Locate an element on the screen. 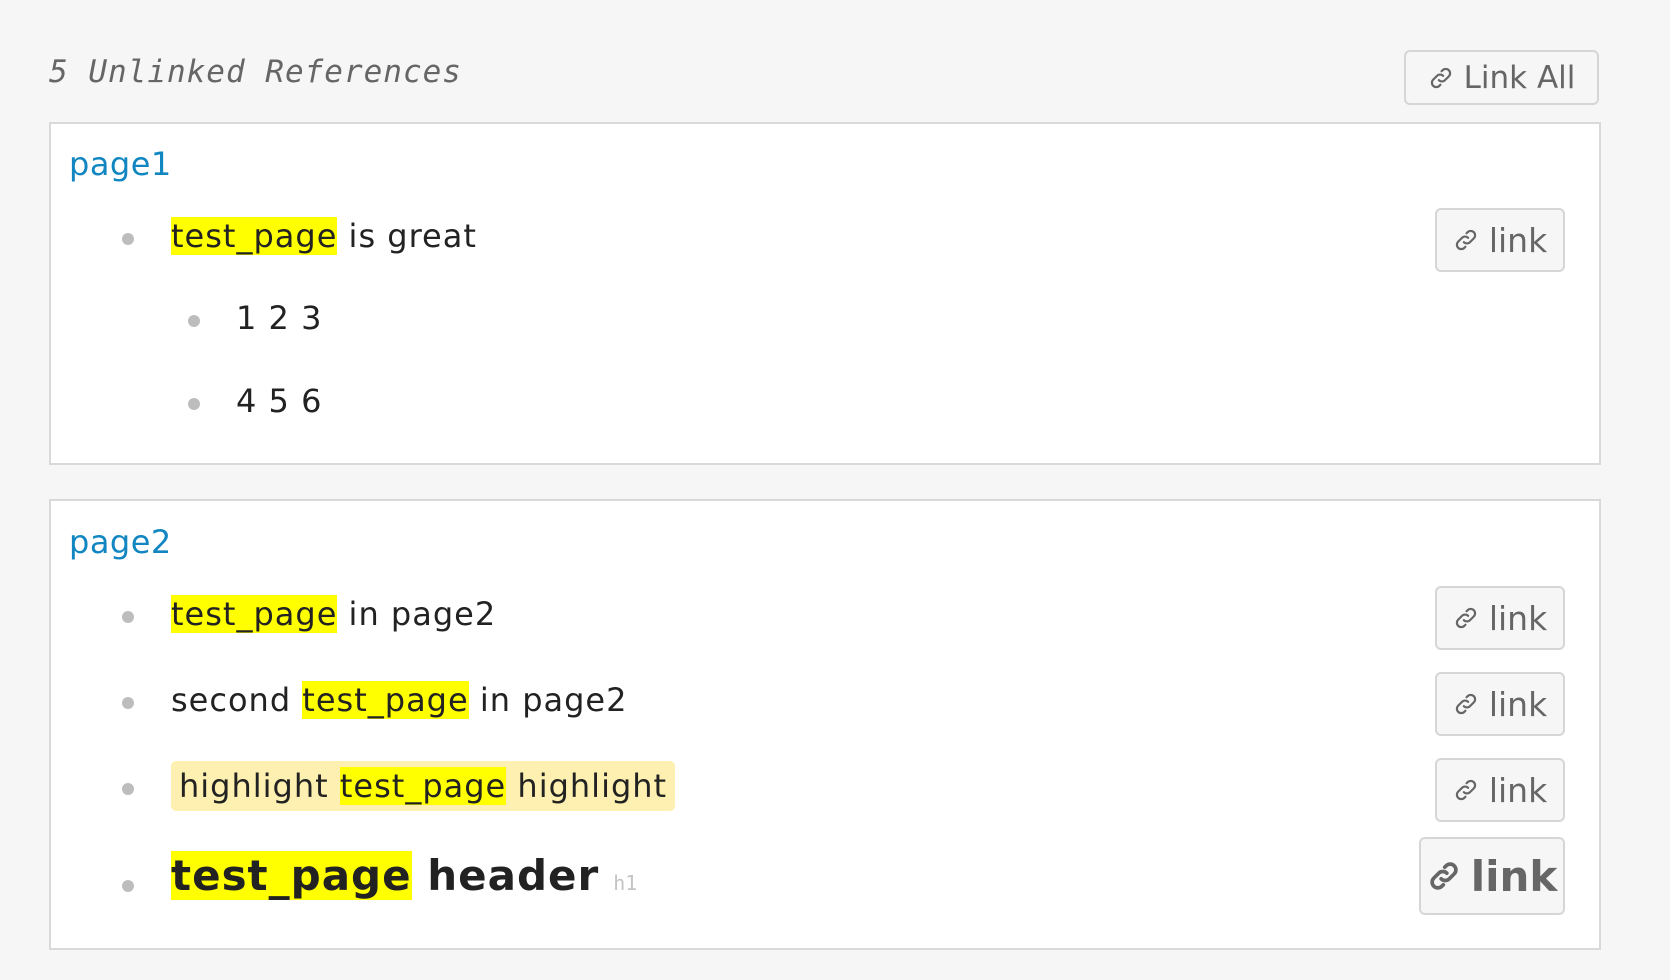 The height and width of the screenshot is (980, 1670). block-text: highlight test_page highlight is located at coordinates (423, 786).